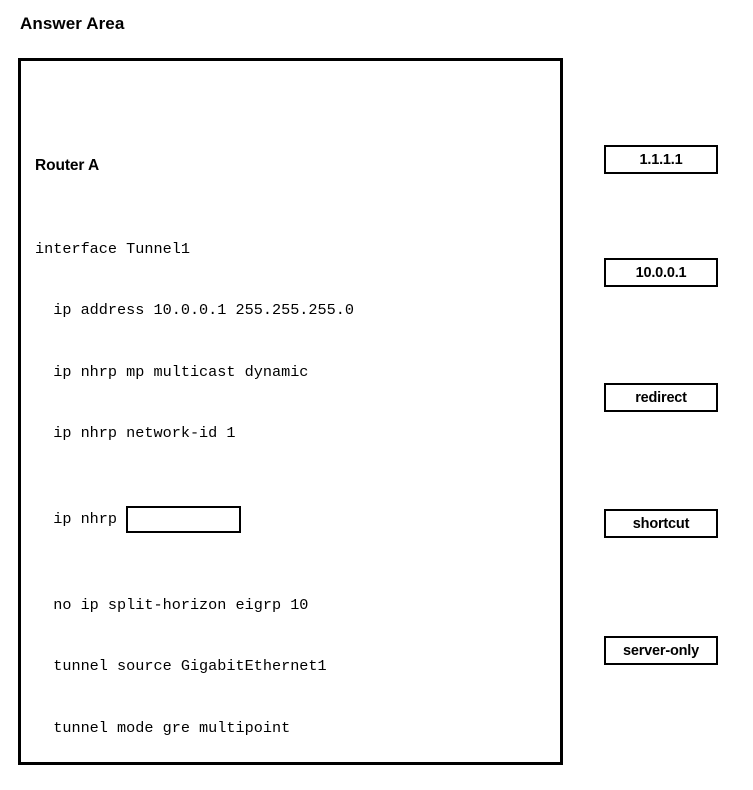 This screenshot has width=753, height=790. What do you see at coordinates (135, 433) in the screenshot?
I see `config-line: ip nhrp network-id 1` at bounding box center [135, 433].